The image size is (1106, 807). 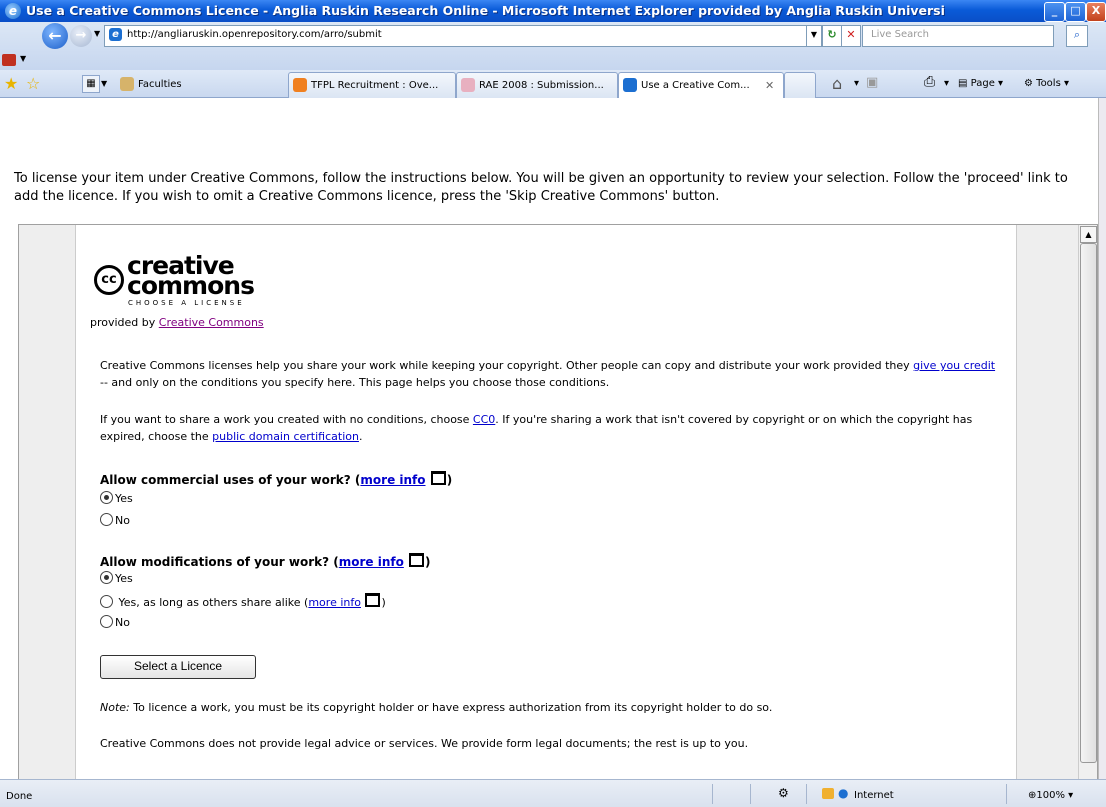 I want to click on select-licence-button: Select a Licence, so click(x=178, y=667).